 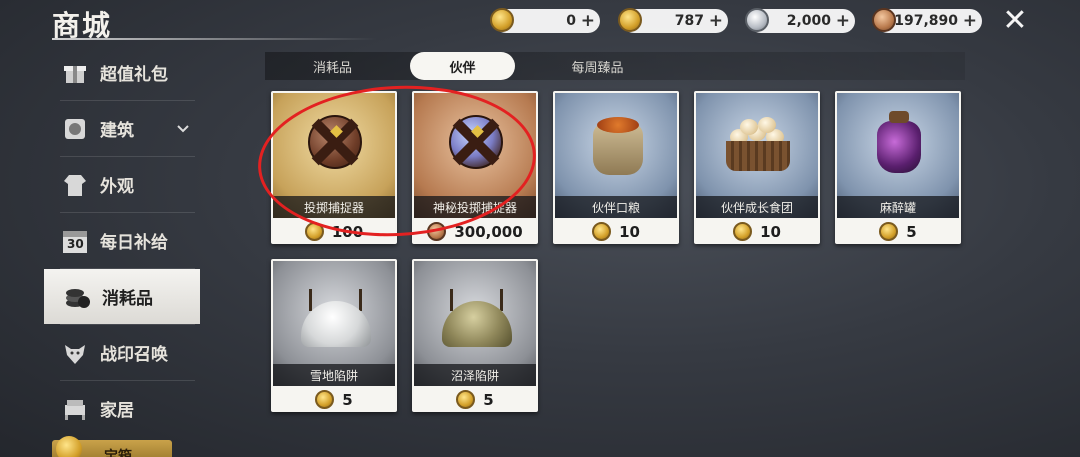 I want to click on currency-bronze: 197,890 +, so click(x=927, y=20).